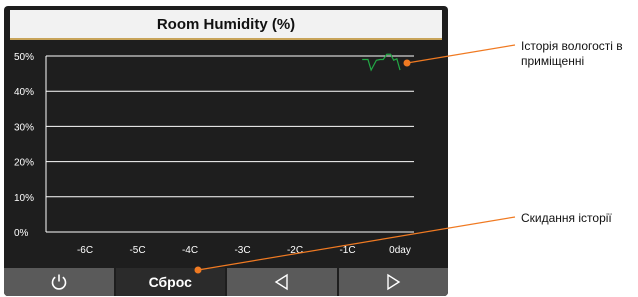  I want to click on history-marker, so click(407, 63).